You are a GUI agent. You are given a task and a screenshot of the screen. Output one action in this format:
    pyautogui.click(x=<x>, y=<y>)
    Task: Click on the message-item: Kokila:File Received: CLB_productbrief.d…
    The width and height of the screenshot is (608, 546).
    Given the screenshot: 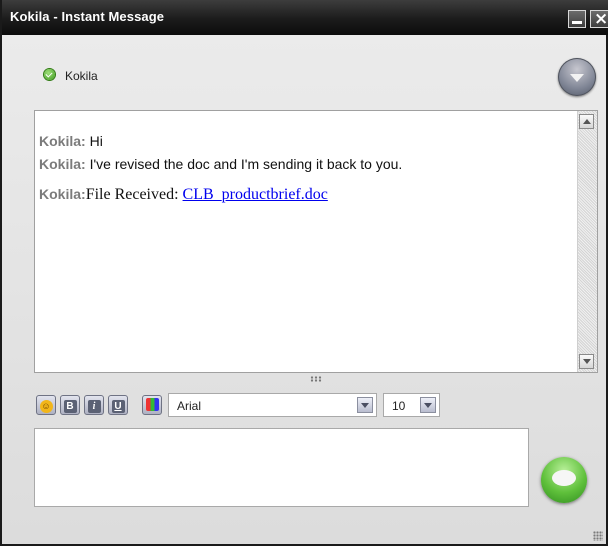 What is the action you would take?
    pyautogui.click(x=183, y=195)
    